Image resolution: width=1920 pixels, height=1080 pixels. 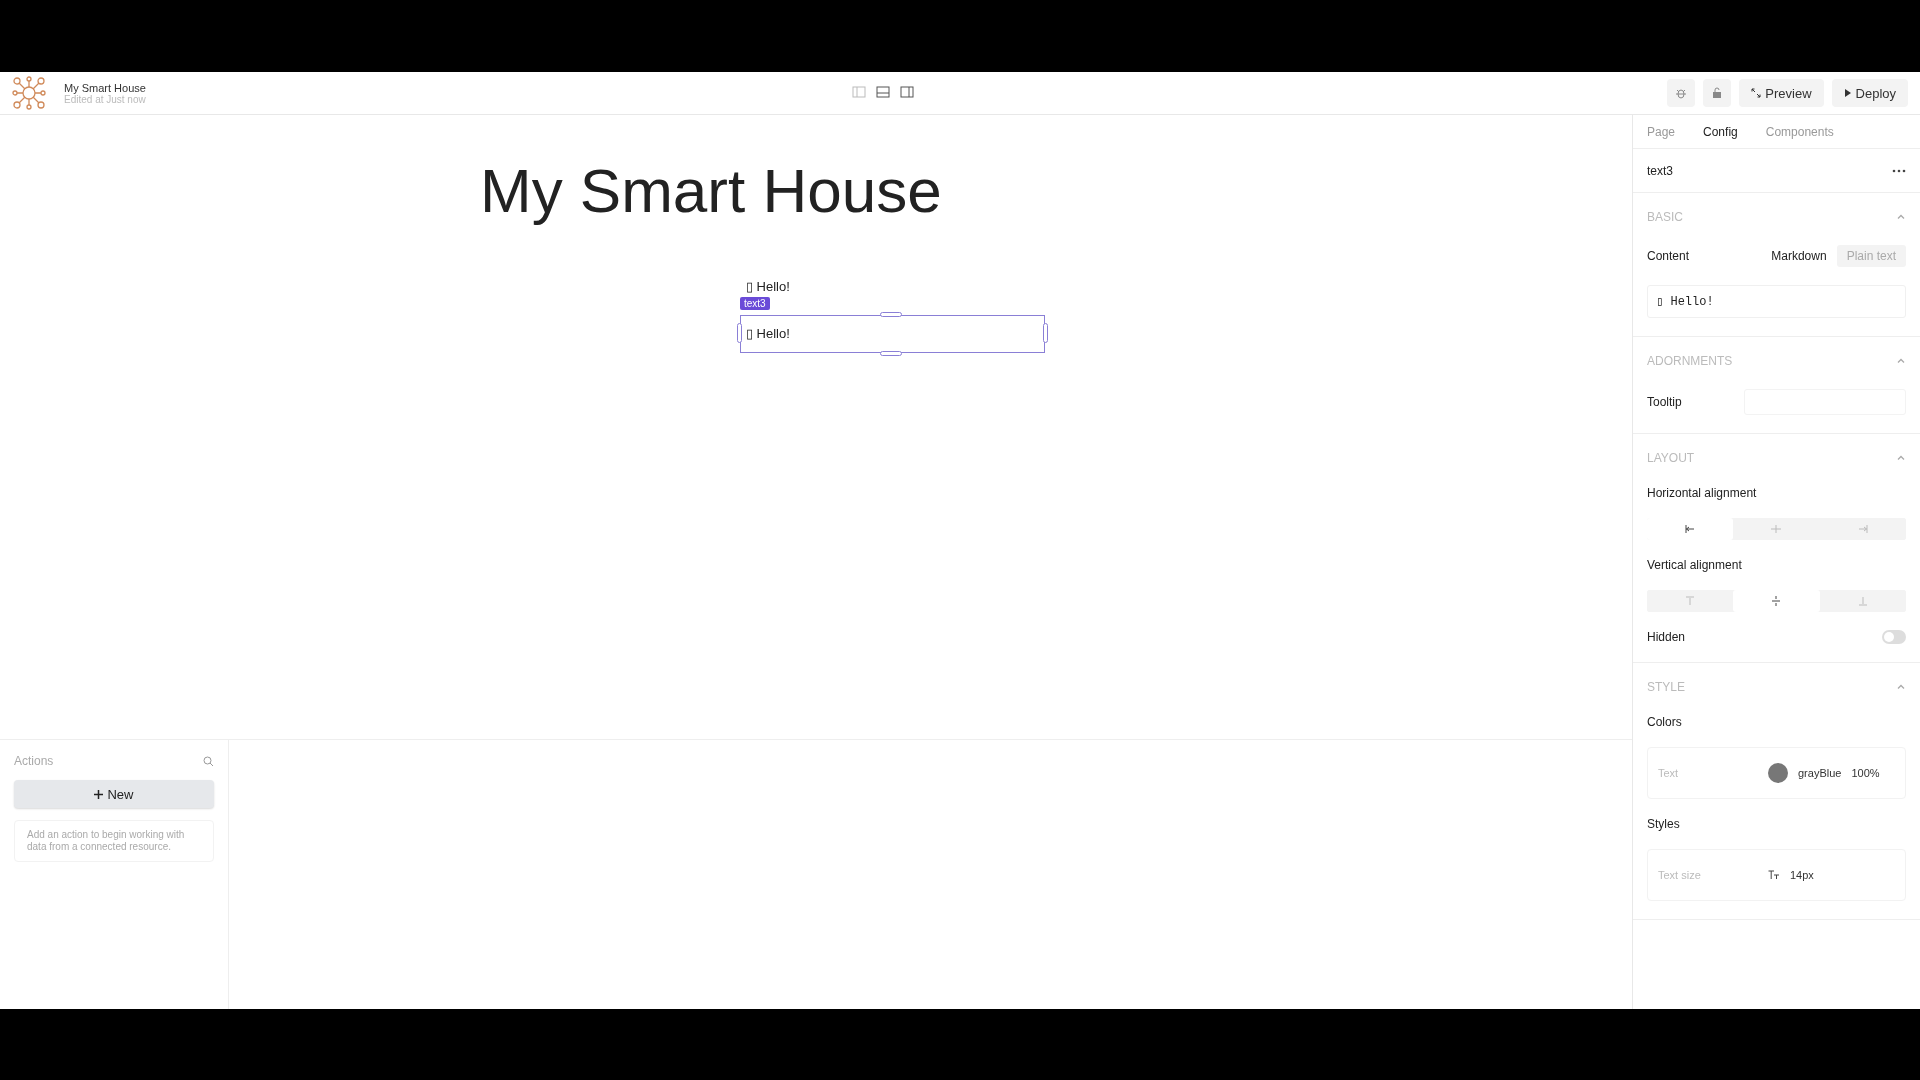 I want to click on text-size-value: 14px, so click(x=1802, y=875).